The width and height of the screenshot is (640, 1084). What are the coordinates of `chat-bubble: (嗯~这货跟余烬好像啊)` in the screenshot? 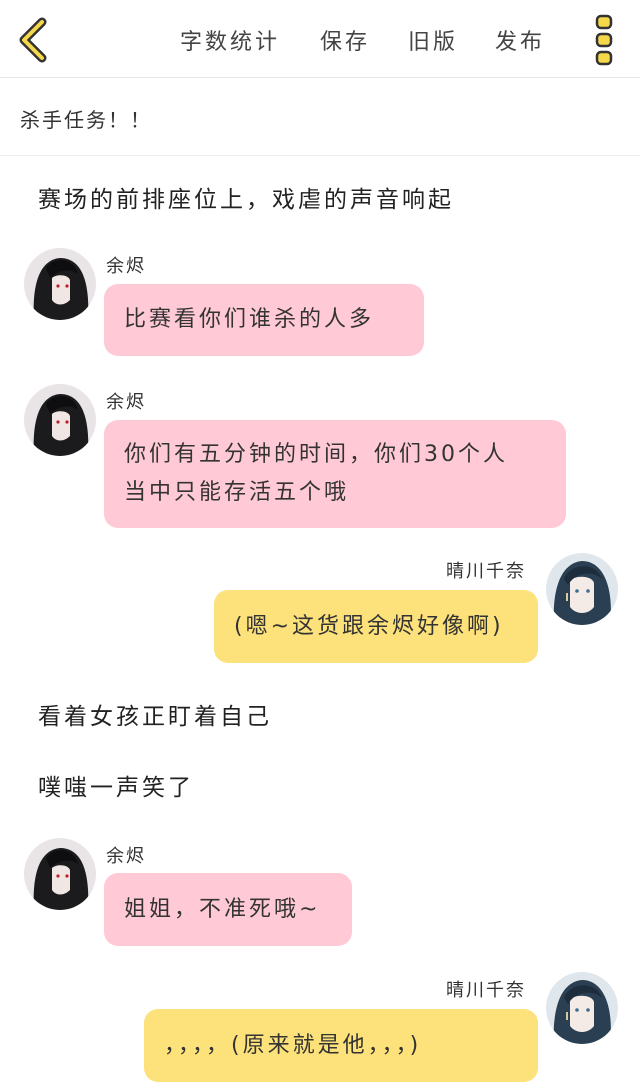 It's located at (376, 626).